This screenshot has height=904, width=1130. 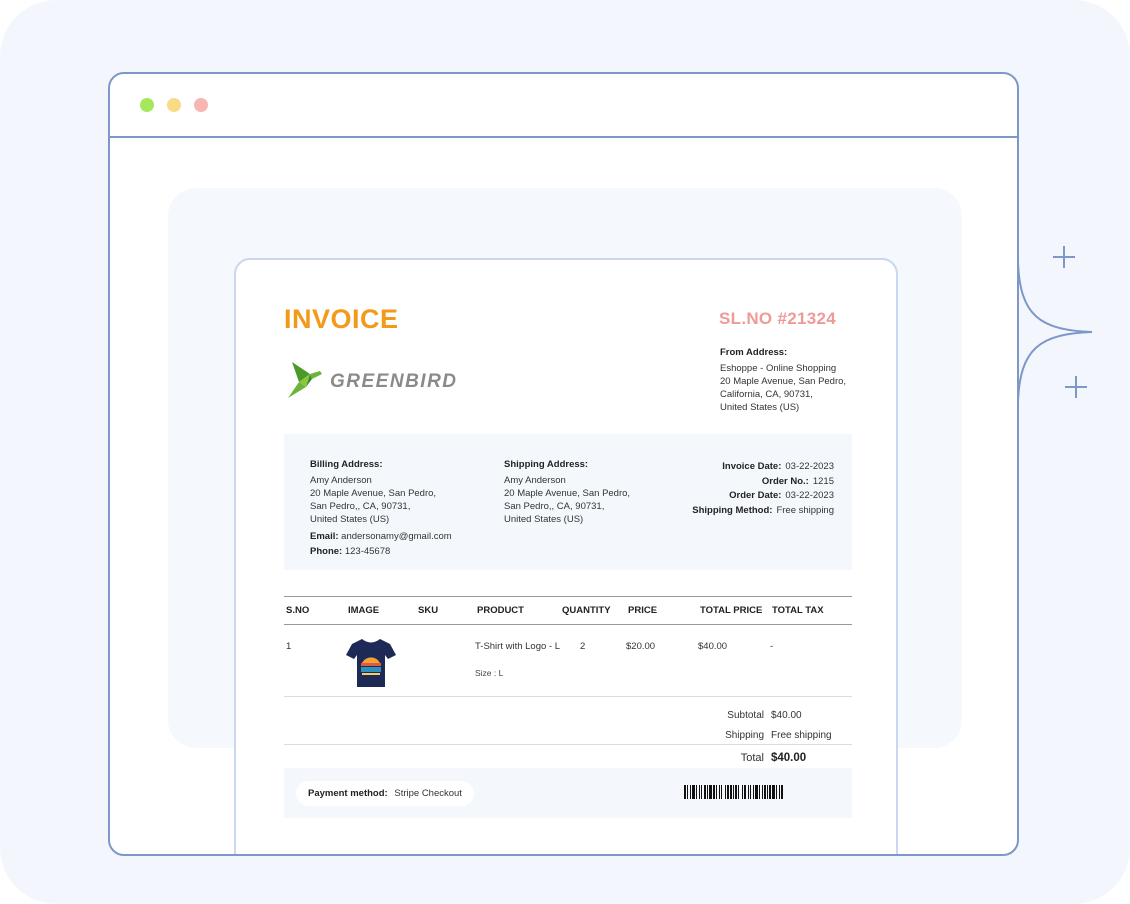 I want to click on billing-address-label: Billing Address:, so click(x=346, y=464).